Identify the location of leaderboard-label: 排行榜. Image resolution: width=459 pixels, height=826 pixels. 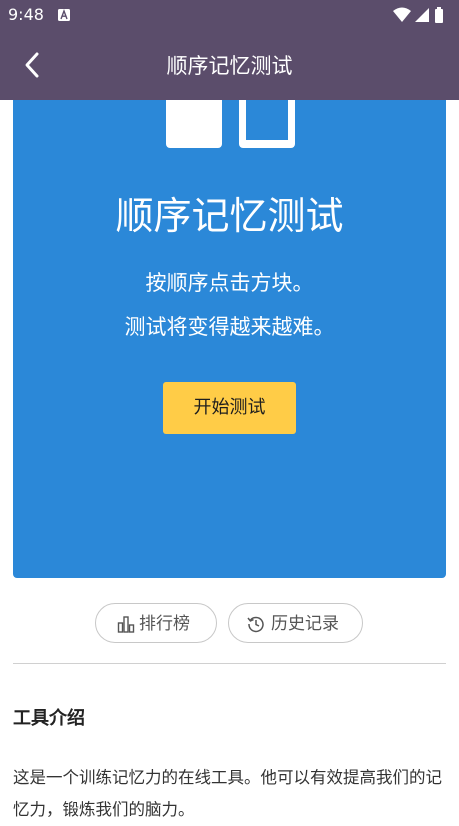
(164, 624).